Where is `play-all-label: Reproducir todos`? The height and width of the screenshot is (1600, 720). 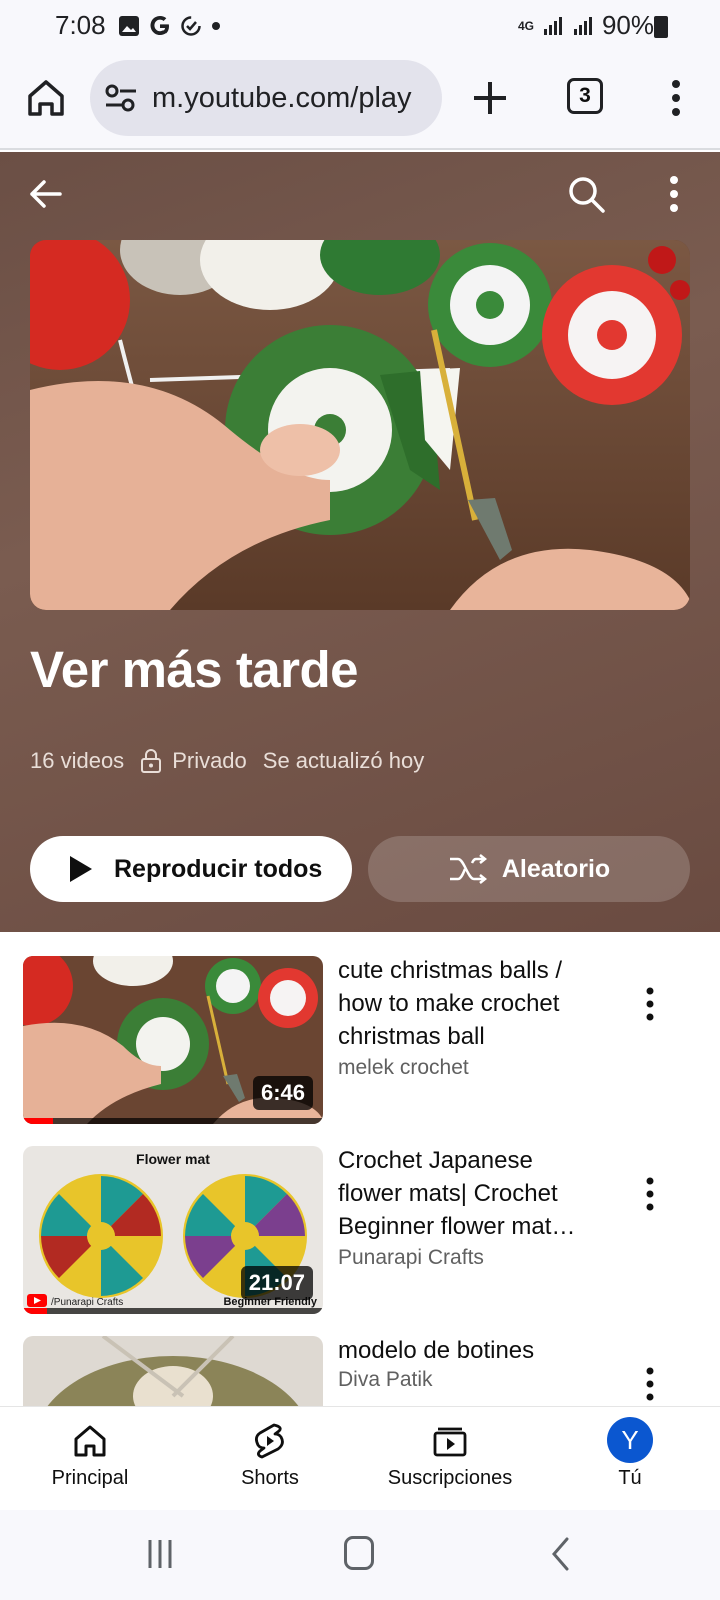
play-all-label: Reproducir todos is located at coordinates (218, 868).